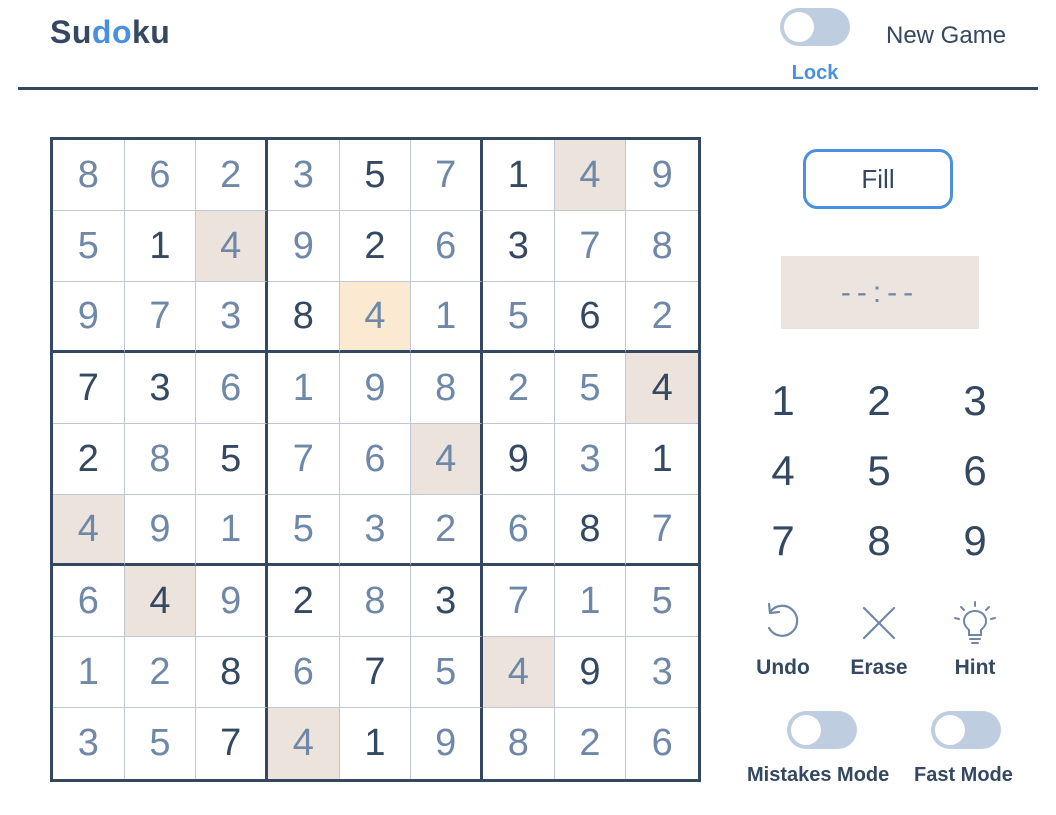  I want to click on number-button-5: 5, so click(879, 471).